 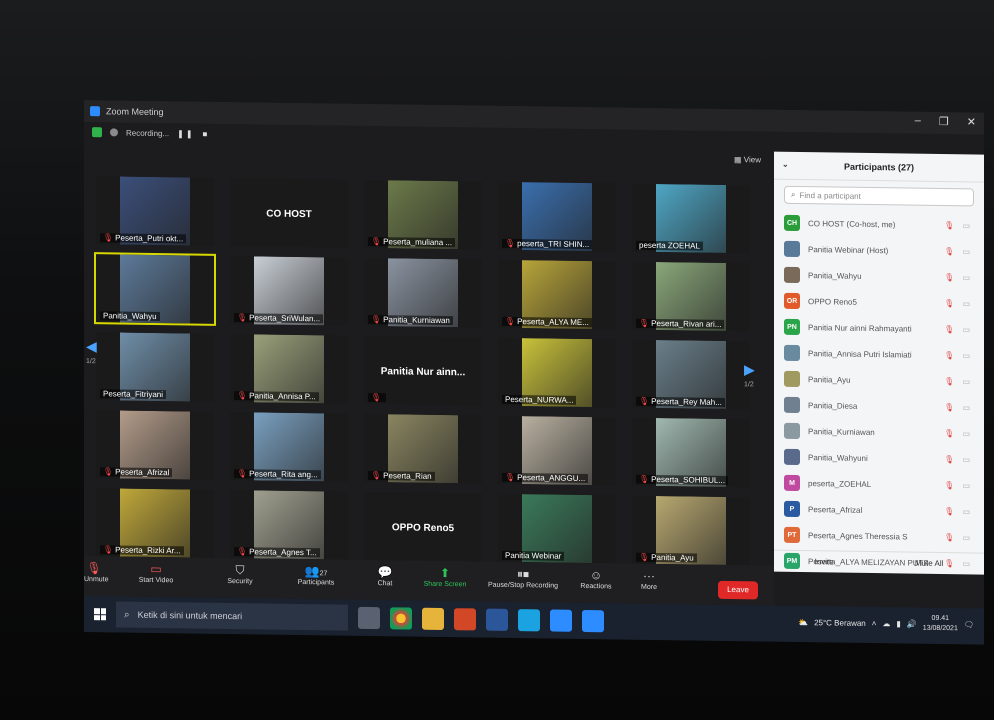 I want to click on taskbar-search-input: ⌕ Ketik di sini untuk mencari, so click(x=232, y=616).